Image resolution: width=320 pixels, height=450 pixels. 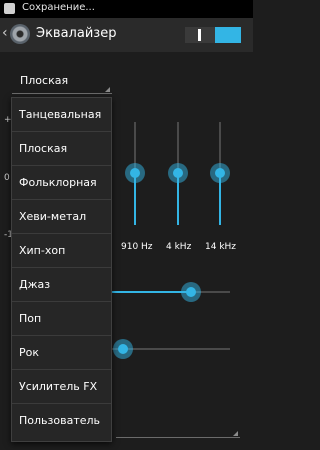 I want to click on preset-spinner: Плоская, so click(x=62, y=83).